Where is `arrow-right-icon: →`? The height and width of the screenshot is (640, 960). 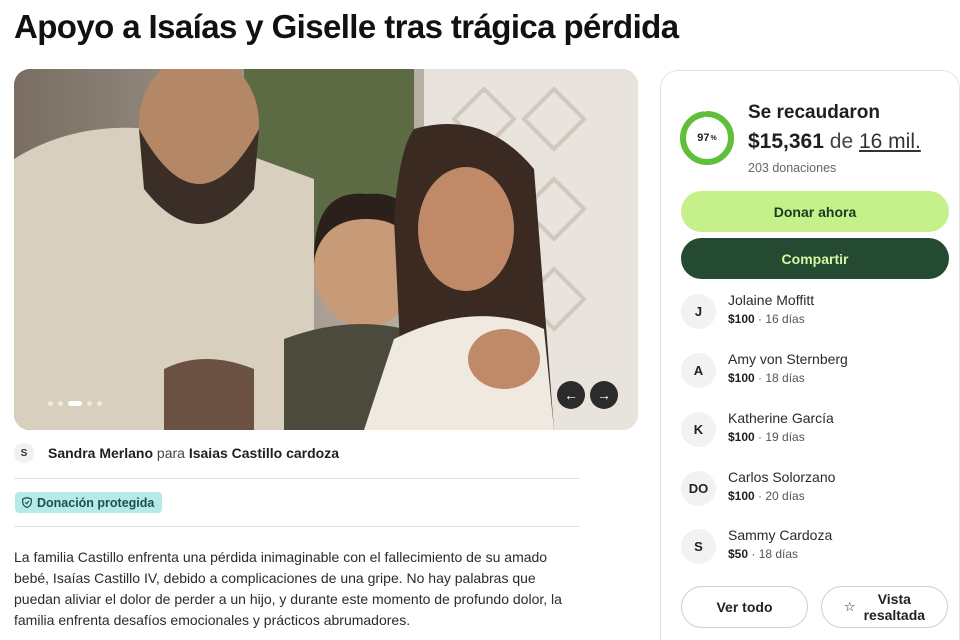 arrow-right-icon: → is located at coordinates (604, 395).